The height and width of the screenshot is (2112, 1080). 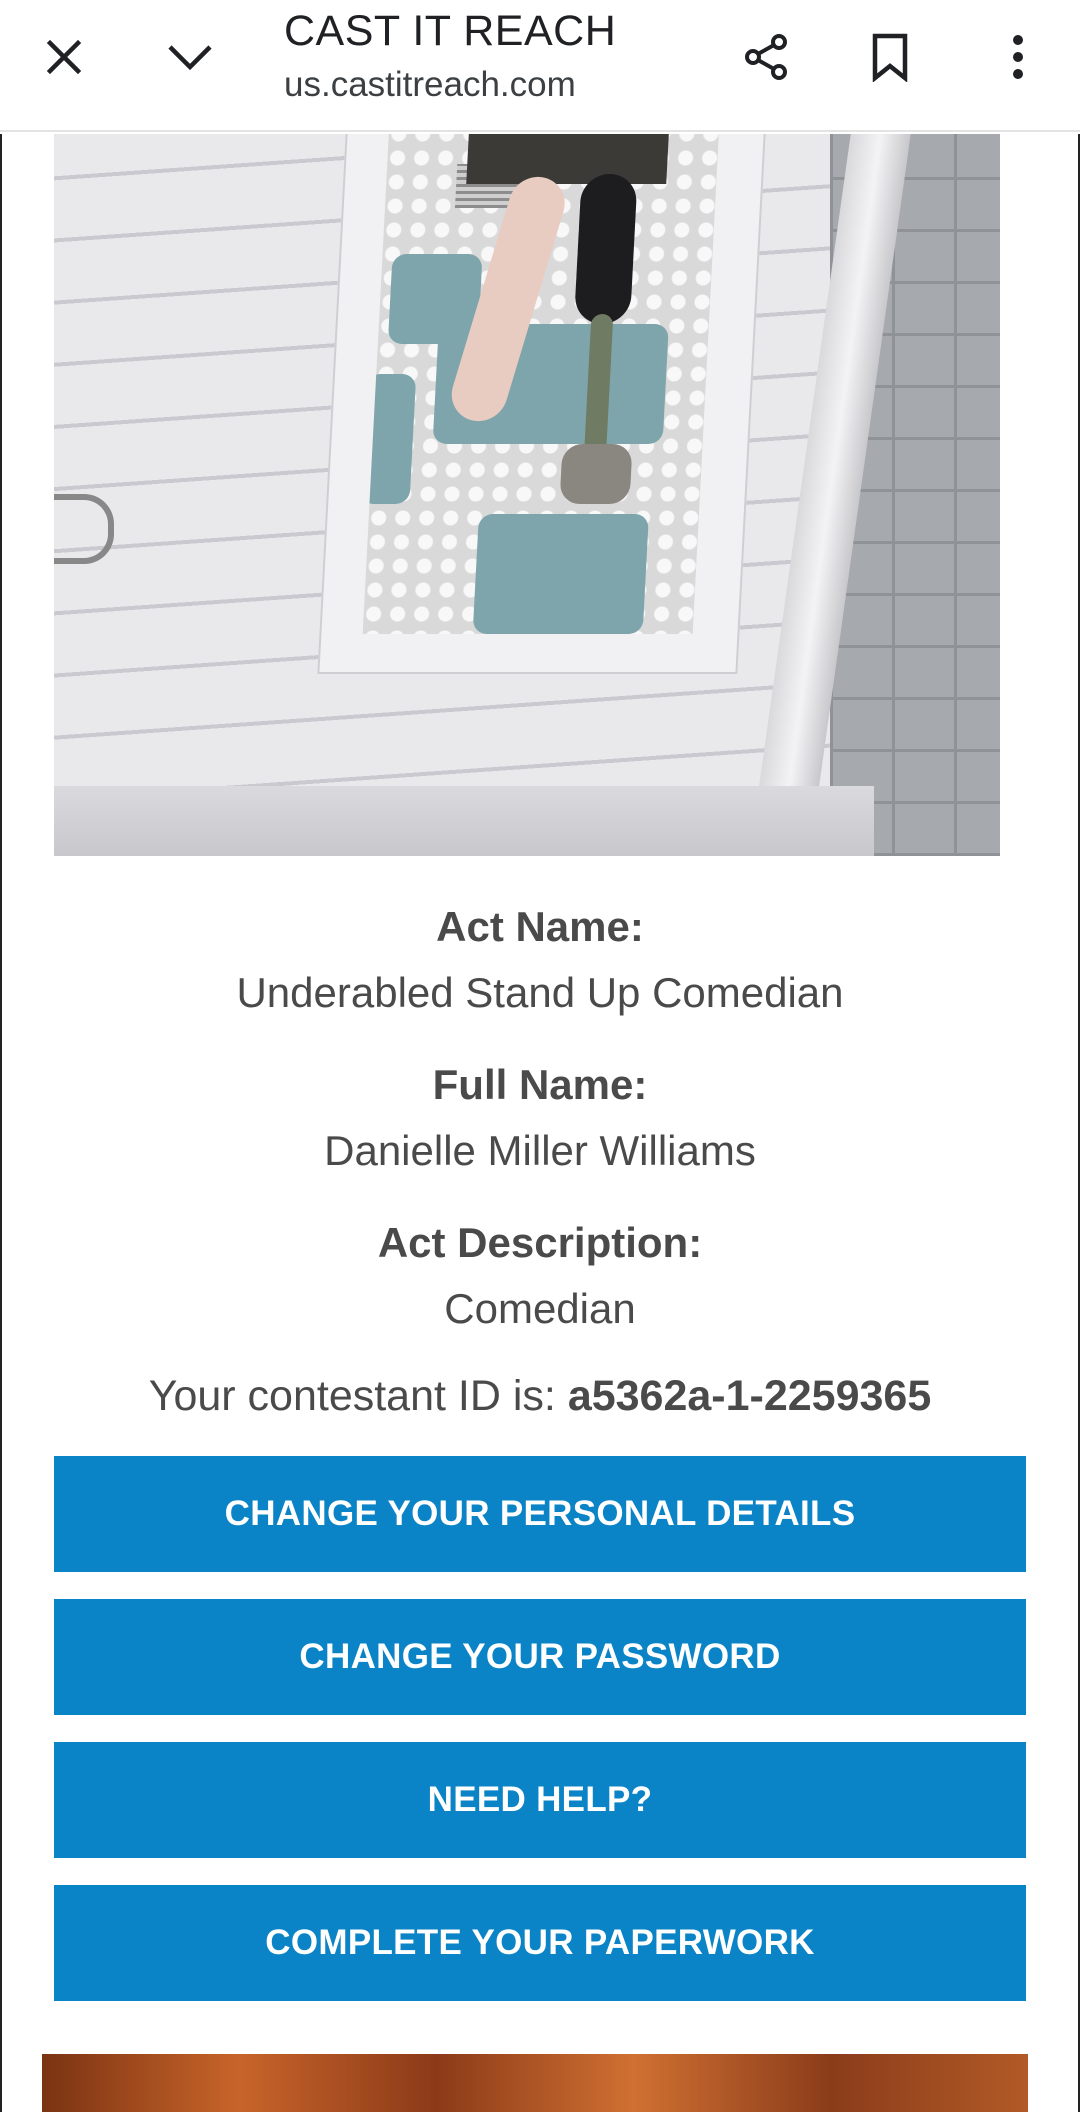 I want to click on photo-mirror-reflection, so click(x=541, y=384).